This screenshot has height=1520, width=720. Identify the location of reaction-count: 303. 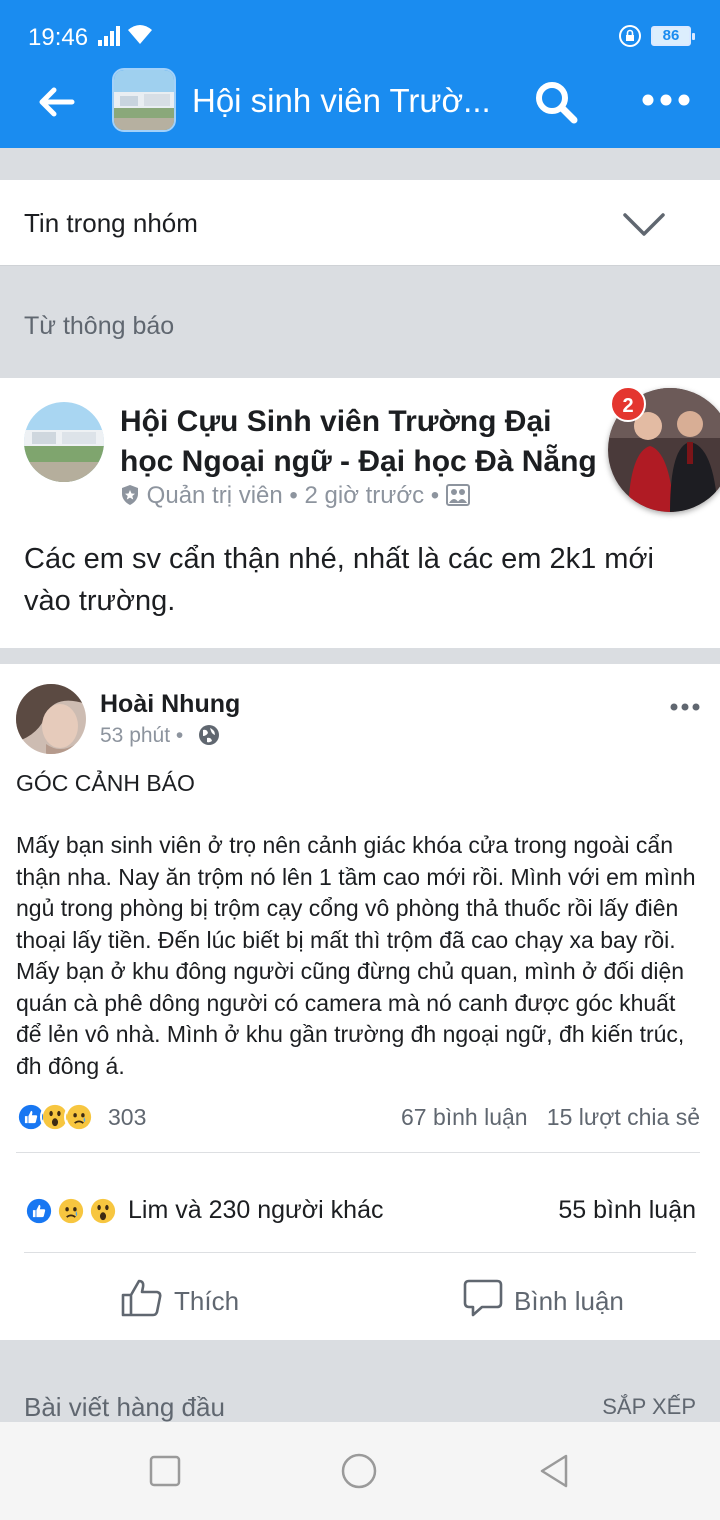
(127, 1117).